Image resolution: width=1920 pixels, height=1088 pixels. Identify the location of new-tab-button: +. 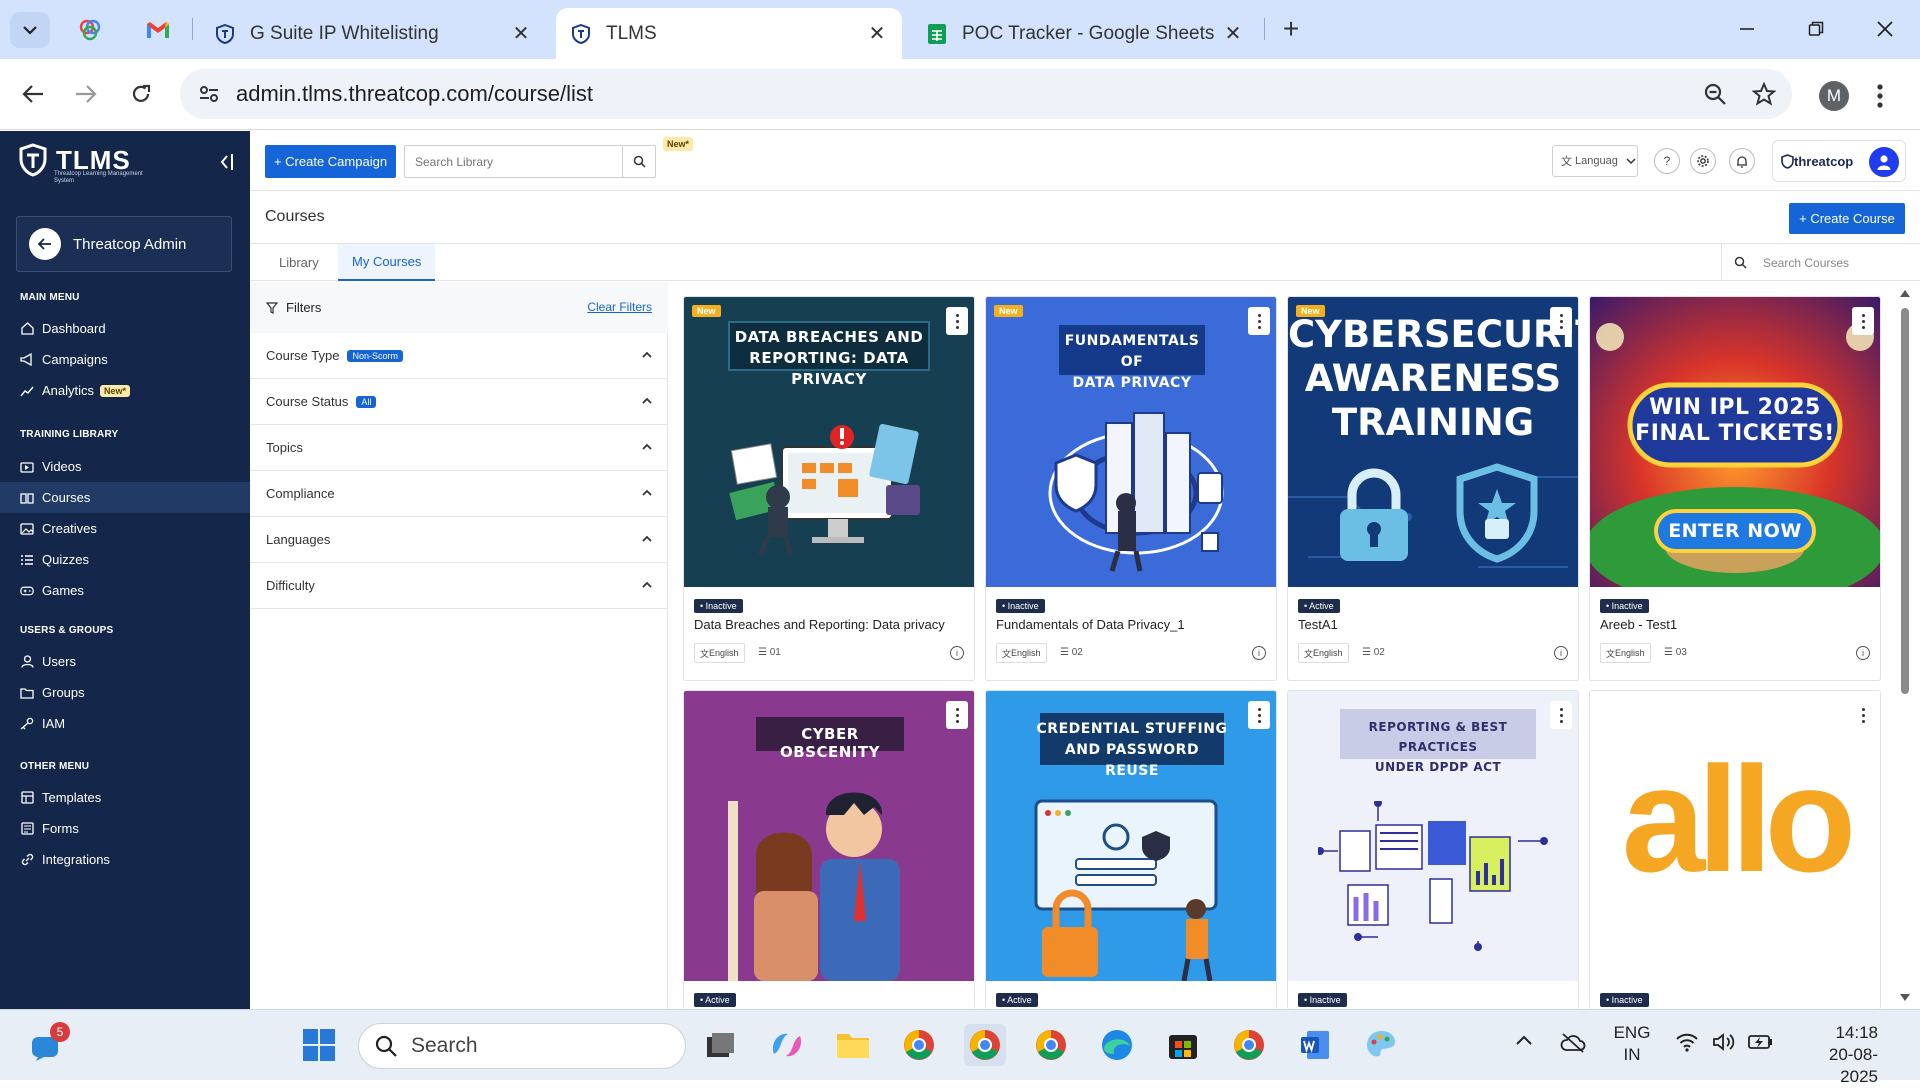
(1291, 28).